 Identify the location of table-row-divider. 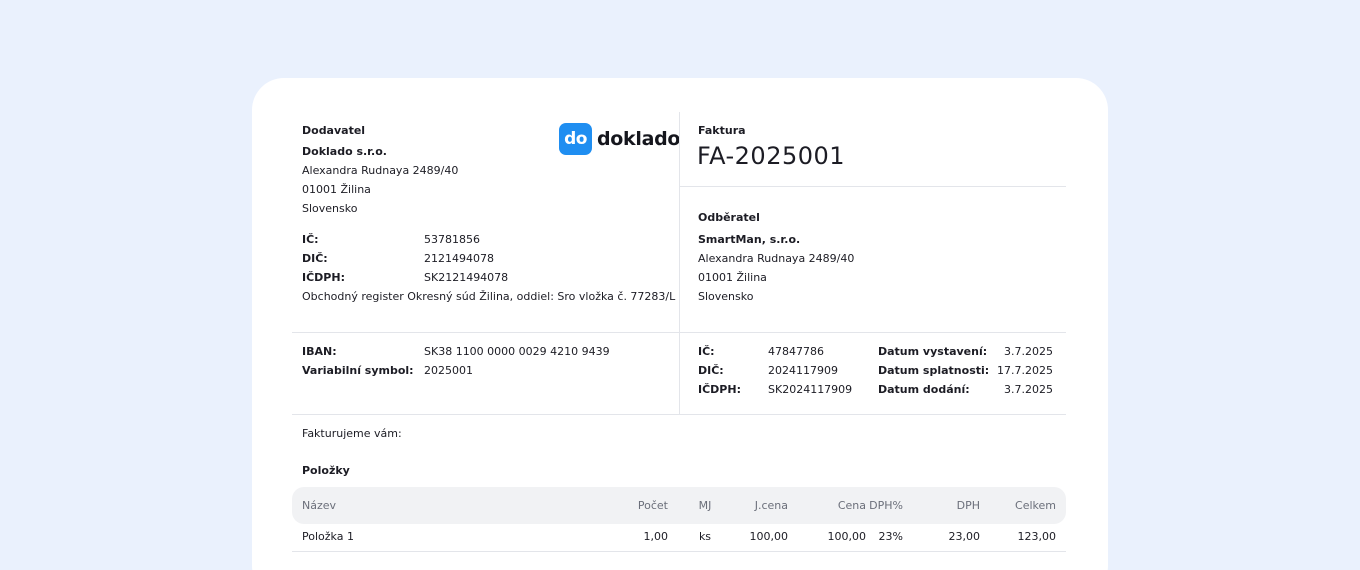
(679, 551).